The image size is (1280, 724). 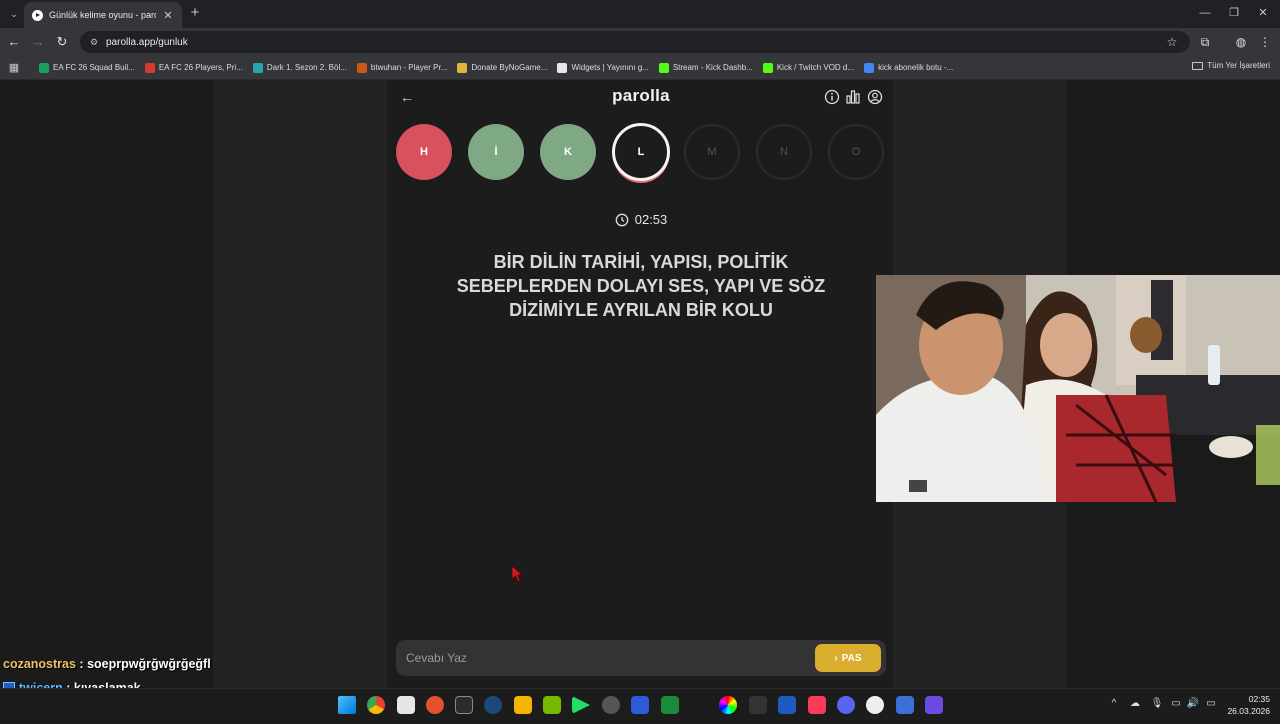 I want to click on webcam-overlay, so click(x=1078, y=388).